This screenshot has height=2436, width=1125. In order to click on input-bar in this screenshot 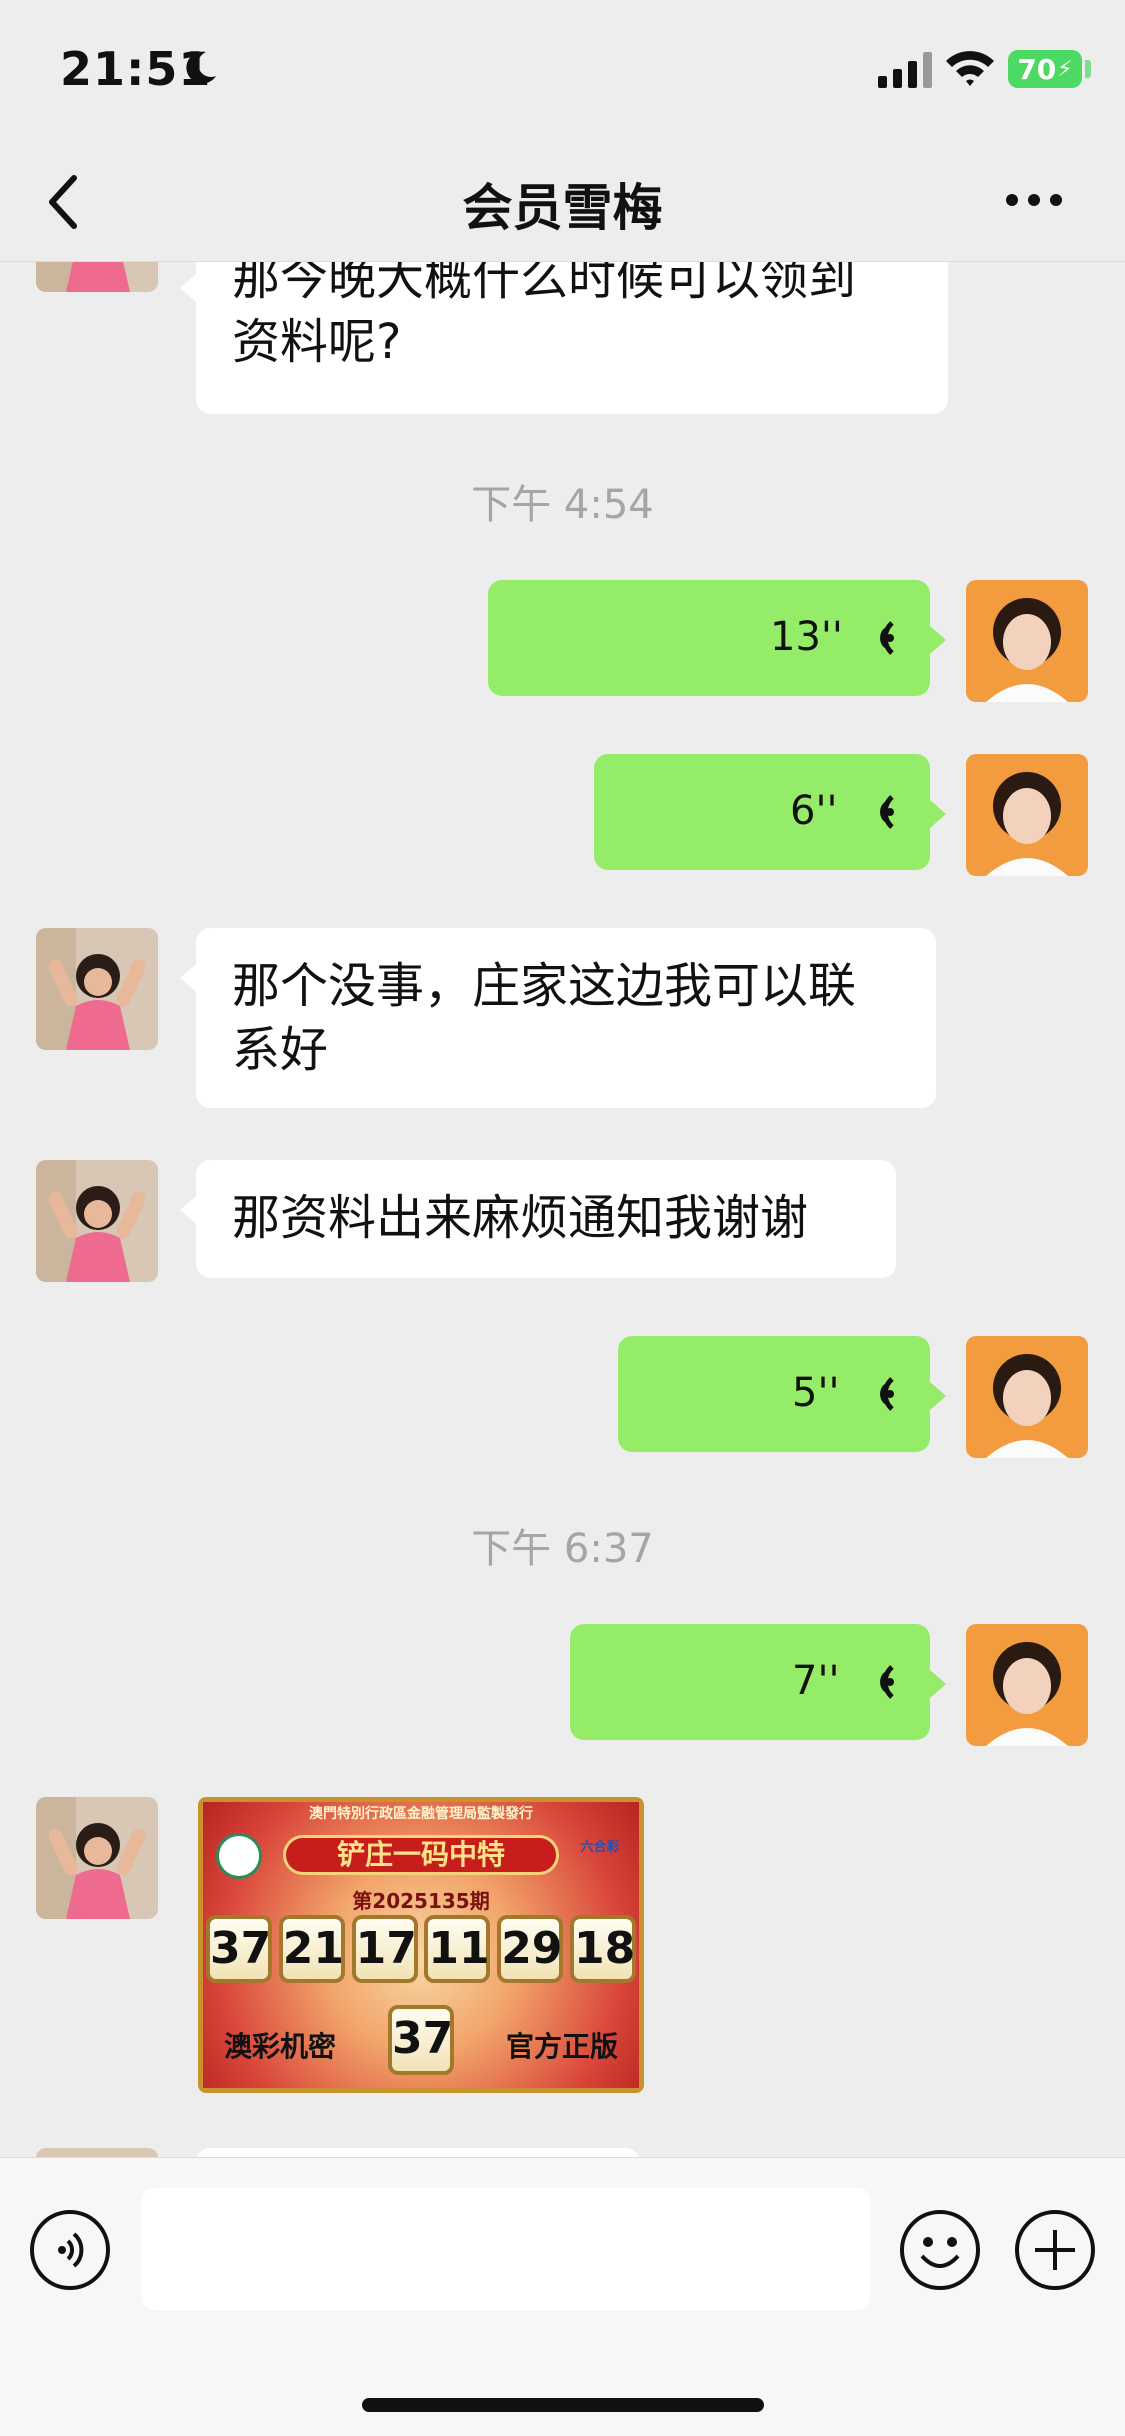, I will do `click(562, 2296)`.